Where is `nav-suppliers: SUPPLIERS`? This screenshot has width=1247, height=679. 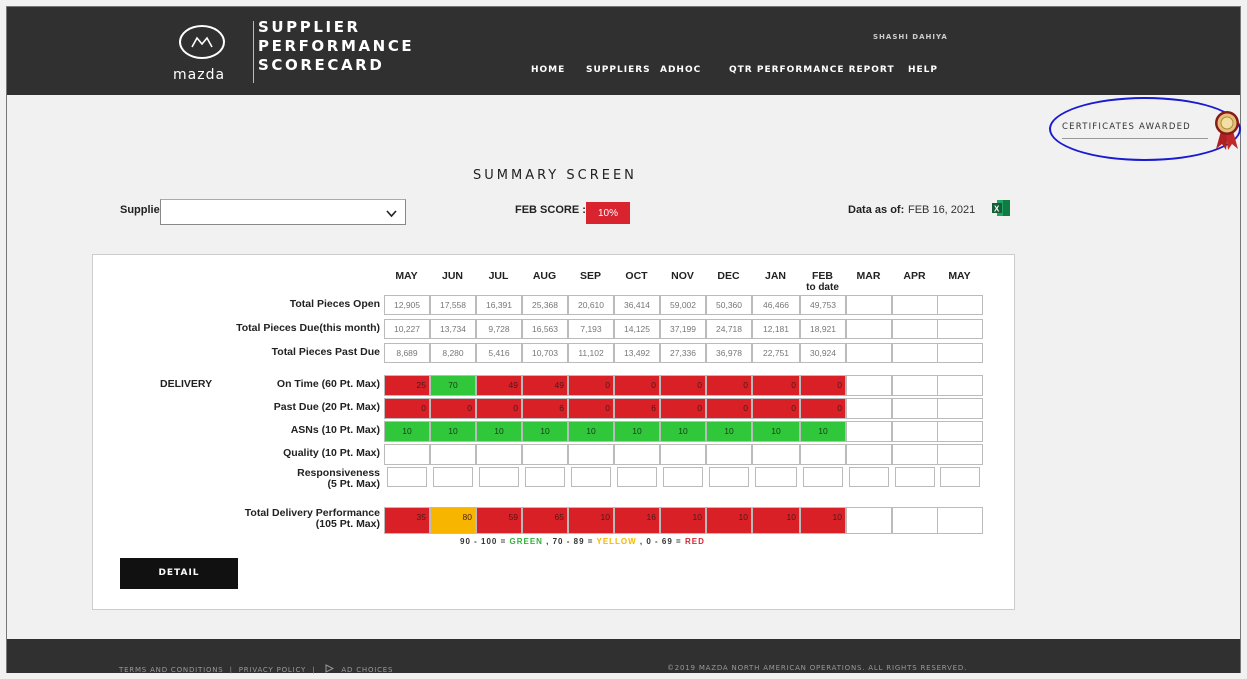 nav-suppliers: SUPPLIERS is located at coordinates (618, 70).